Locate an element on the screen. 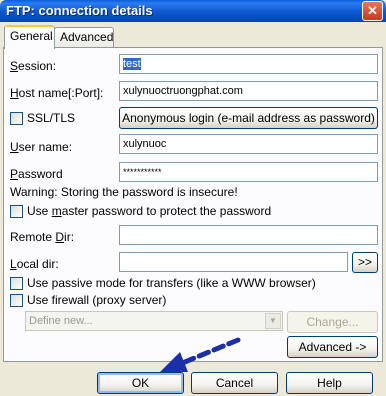  master-password-label-pre: Use is located at coordinates (39, 211).